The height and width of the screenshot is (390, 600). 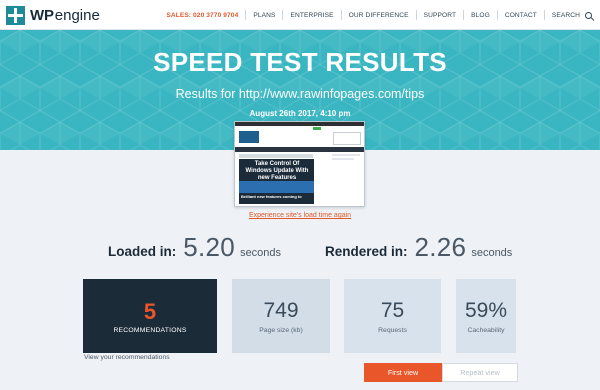 I want to click on requests-card: 75 Requests, so click(x=392, y=316).